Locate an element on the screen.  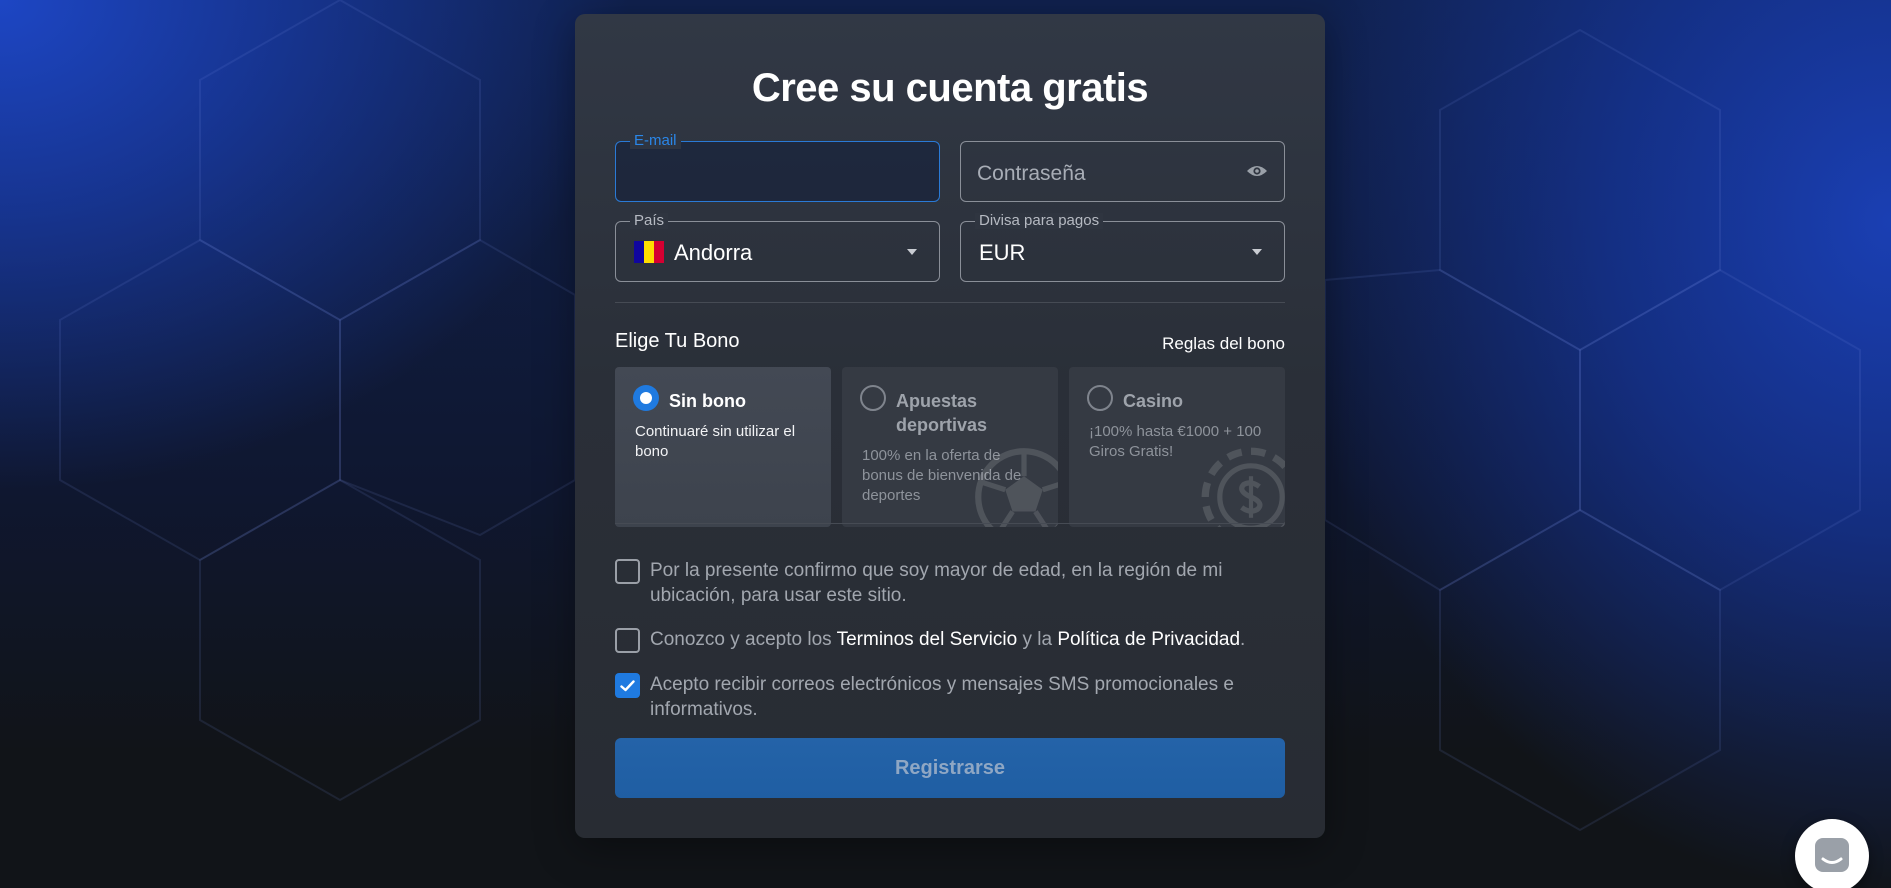
bonus-rules-link: Reglas del bono is located at coordinates (1223, 344).